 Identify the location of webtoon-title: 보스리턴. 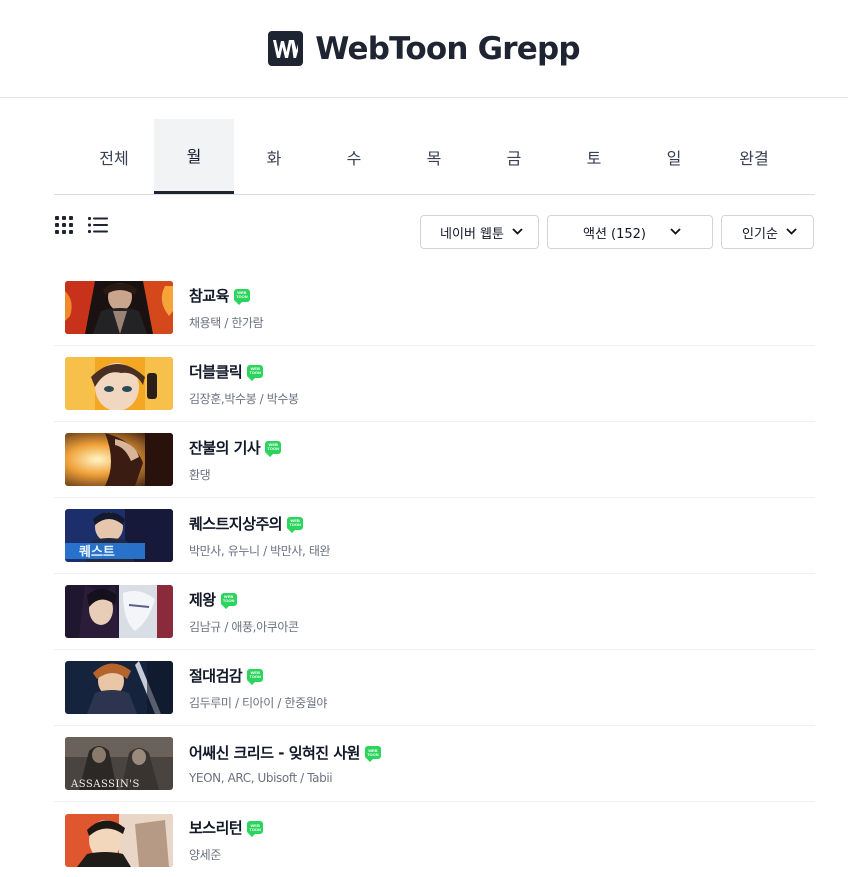
(216, 827).